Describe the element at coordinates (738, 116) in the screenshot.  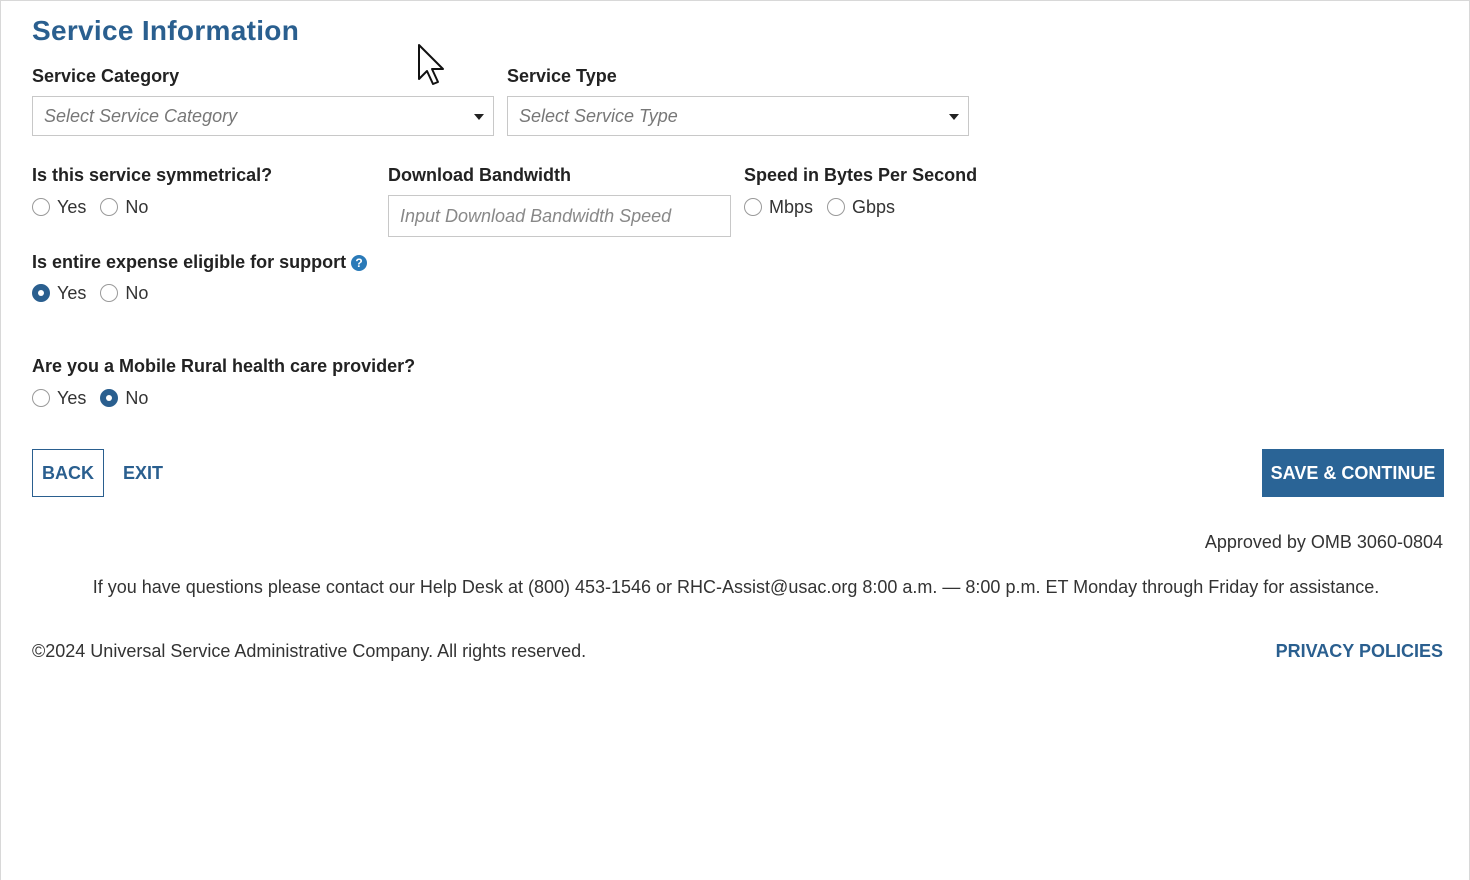
I see `service-type-select: Select Service Type` at that location.